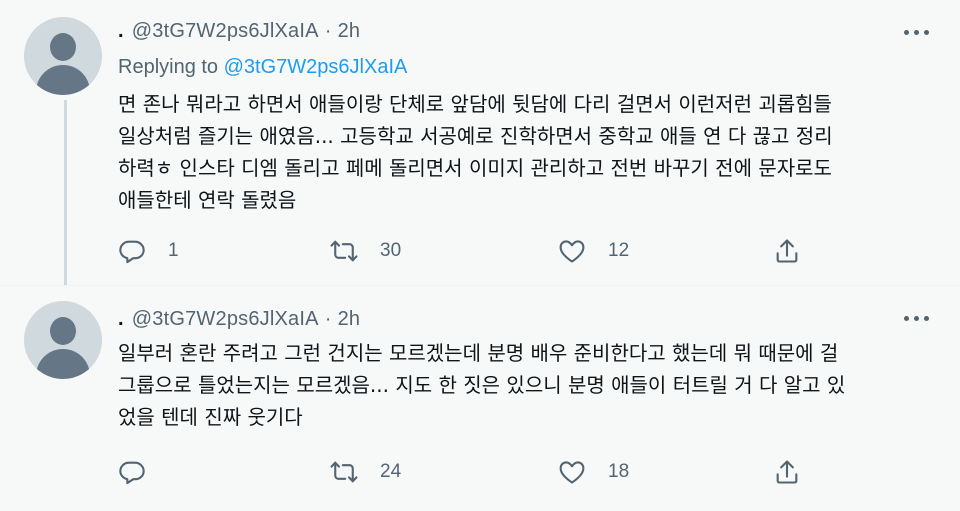 The width and height of the screenshot is (960, 511). Describe the element at coordinates (365, 251) in the screenshot. I see `retweet-button: 30` at that location.